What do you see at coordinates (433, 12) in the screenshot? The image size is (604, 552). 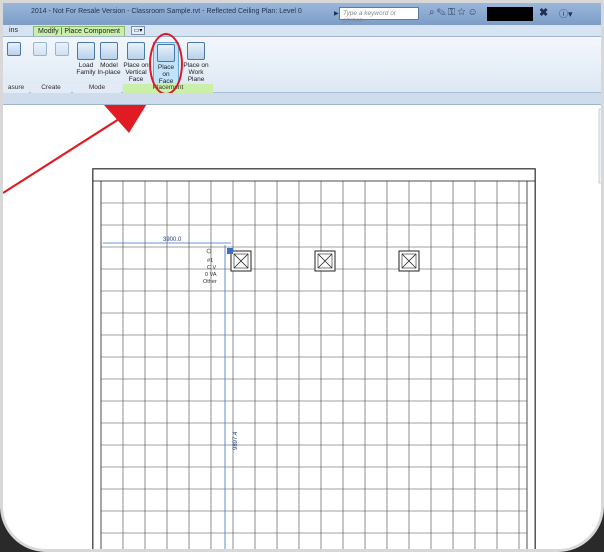 I see `binoculars-icon: ⌕` at bounding box center [433, 12].